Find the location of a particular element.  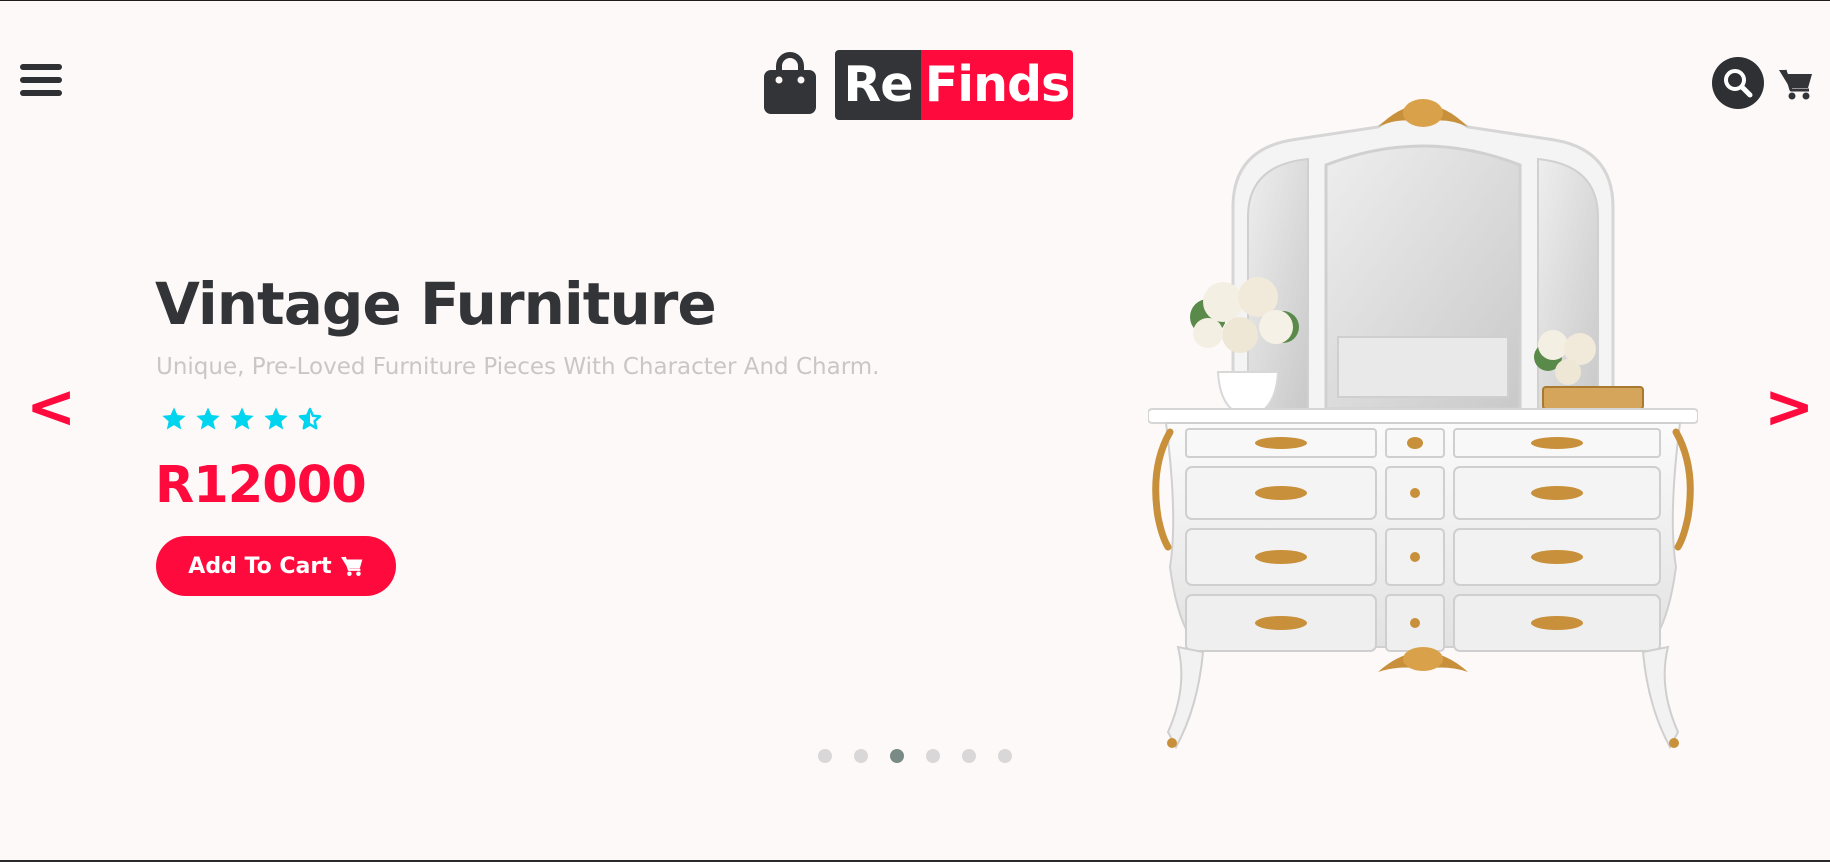

star-half-icon is located at coordinates (310, 418).